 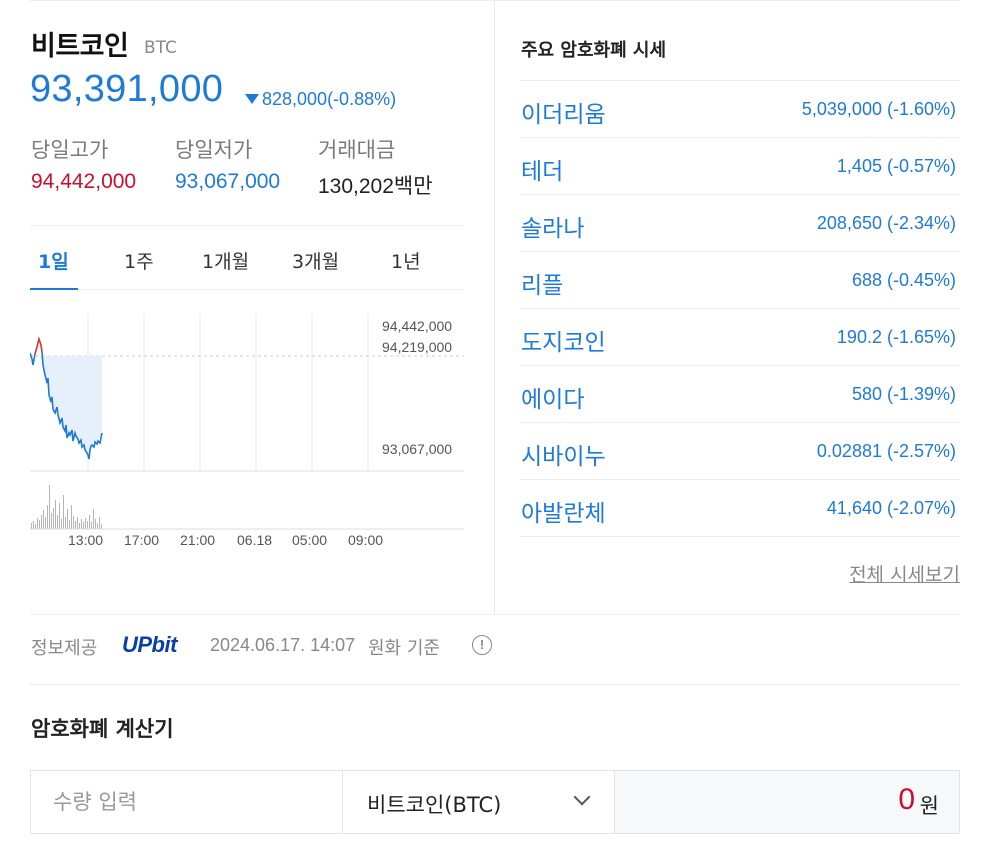 I want to click on calculator-title: 암호화폐 계산기, so click(x=102, y=729).